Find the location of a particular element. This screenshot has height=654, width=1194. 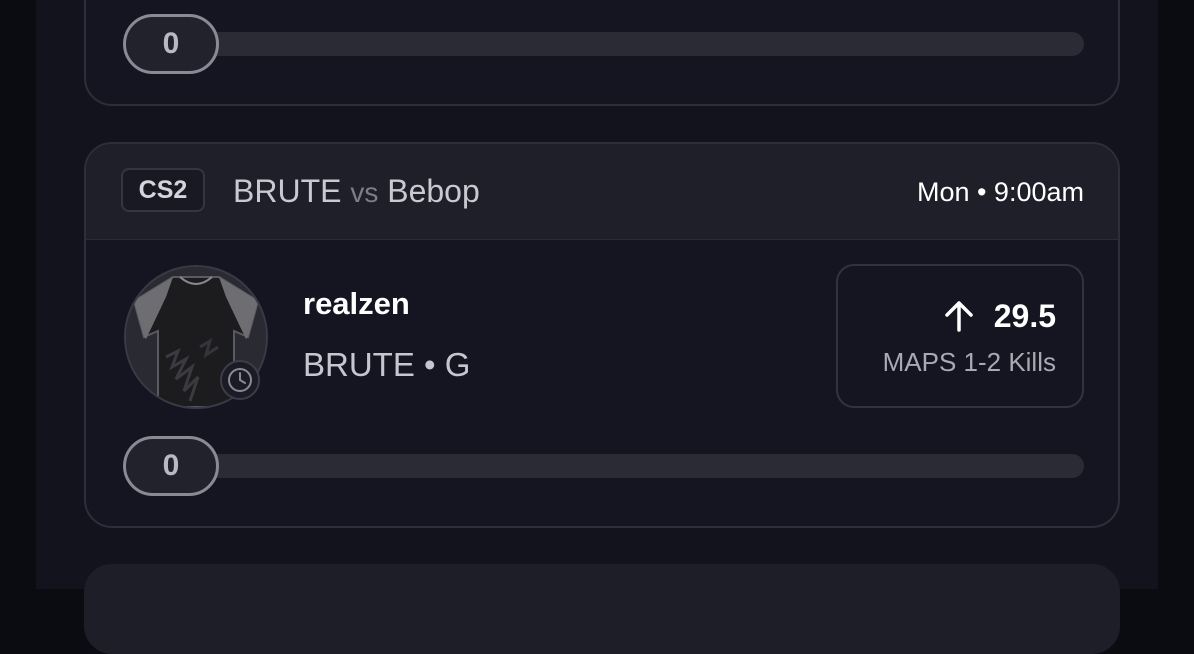

match-time: Mon • 9:00am is located at coordinates (1000, 192).